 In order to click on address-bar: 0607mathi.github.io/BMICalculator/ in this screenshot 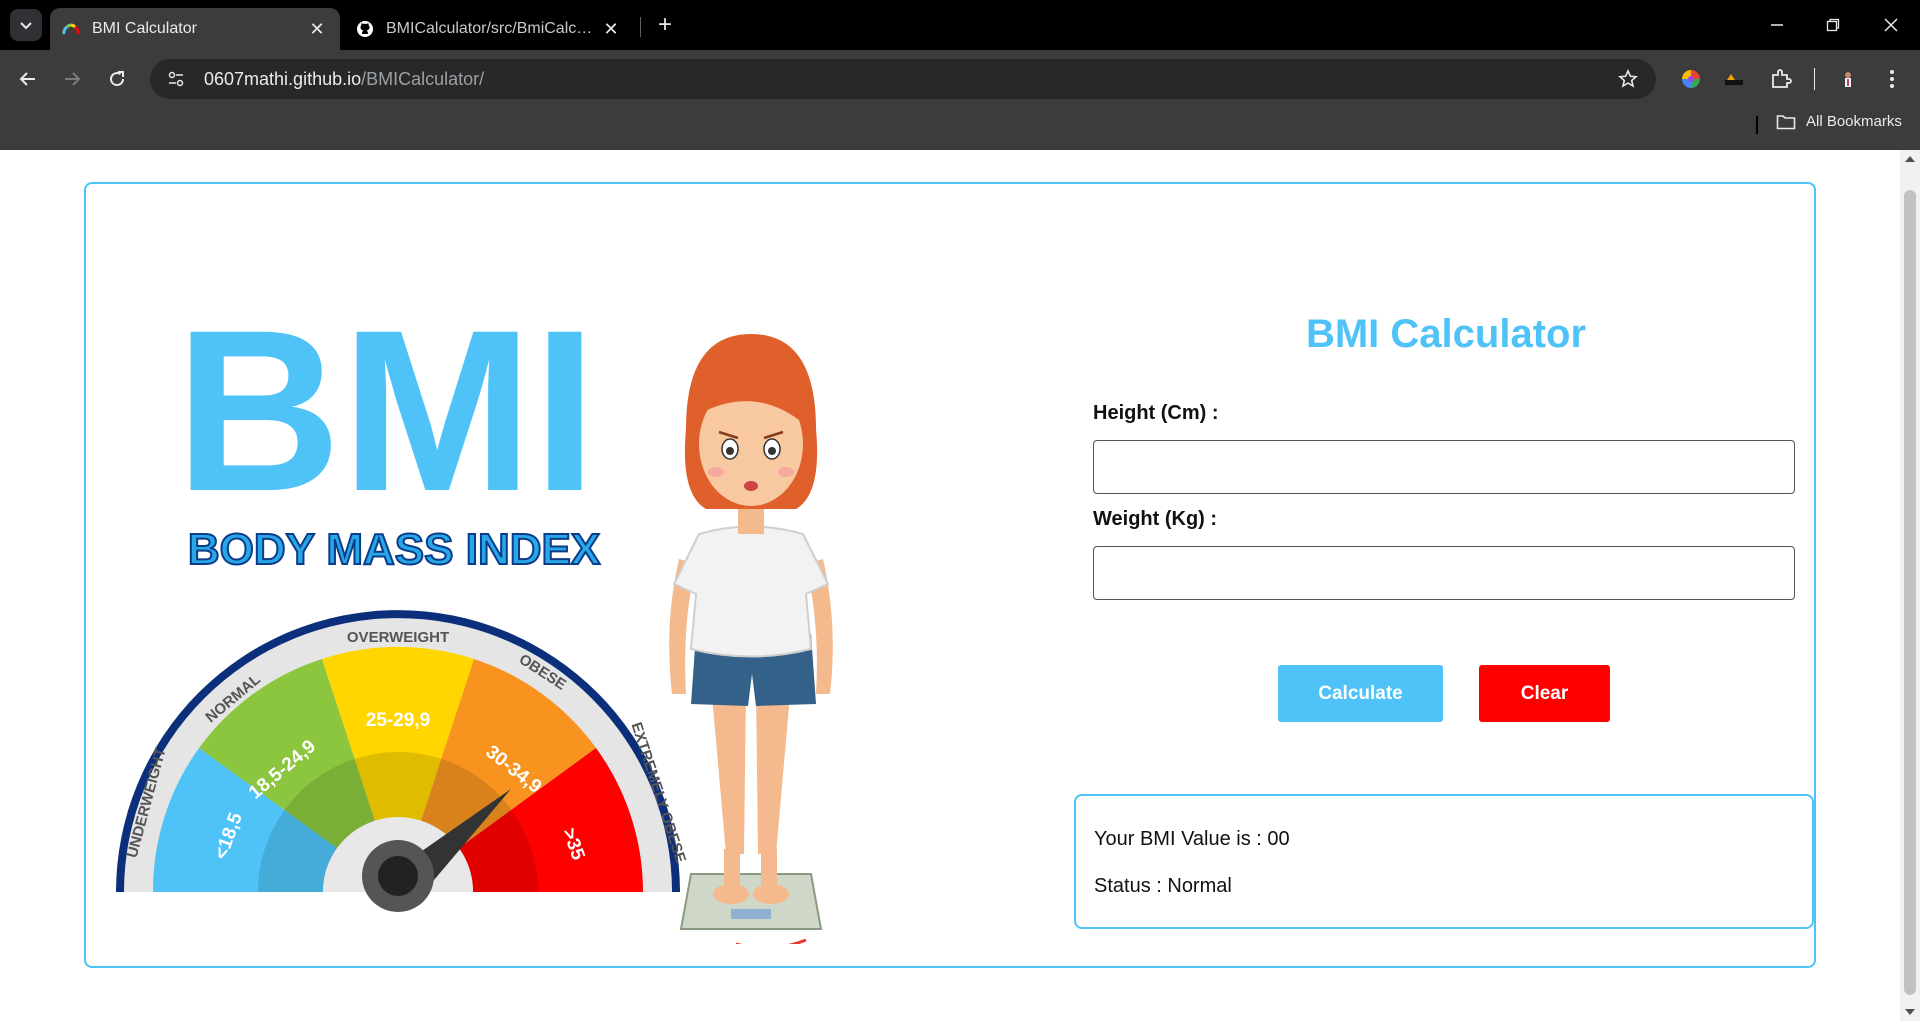, I will do `click(903, 79)`.